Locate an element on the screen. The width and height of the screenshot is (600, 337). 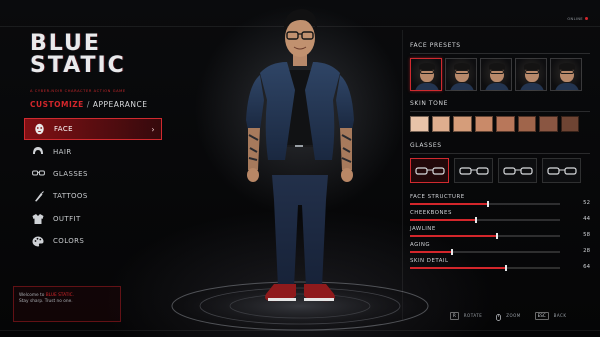
menu-item-colors: COLORS is located at coordinates (93, 241).